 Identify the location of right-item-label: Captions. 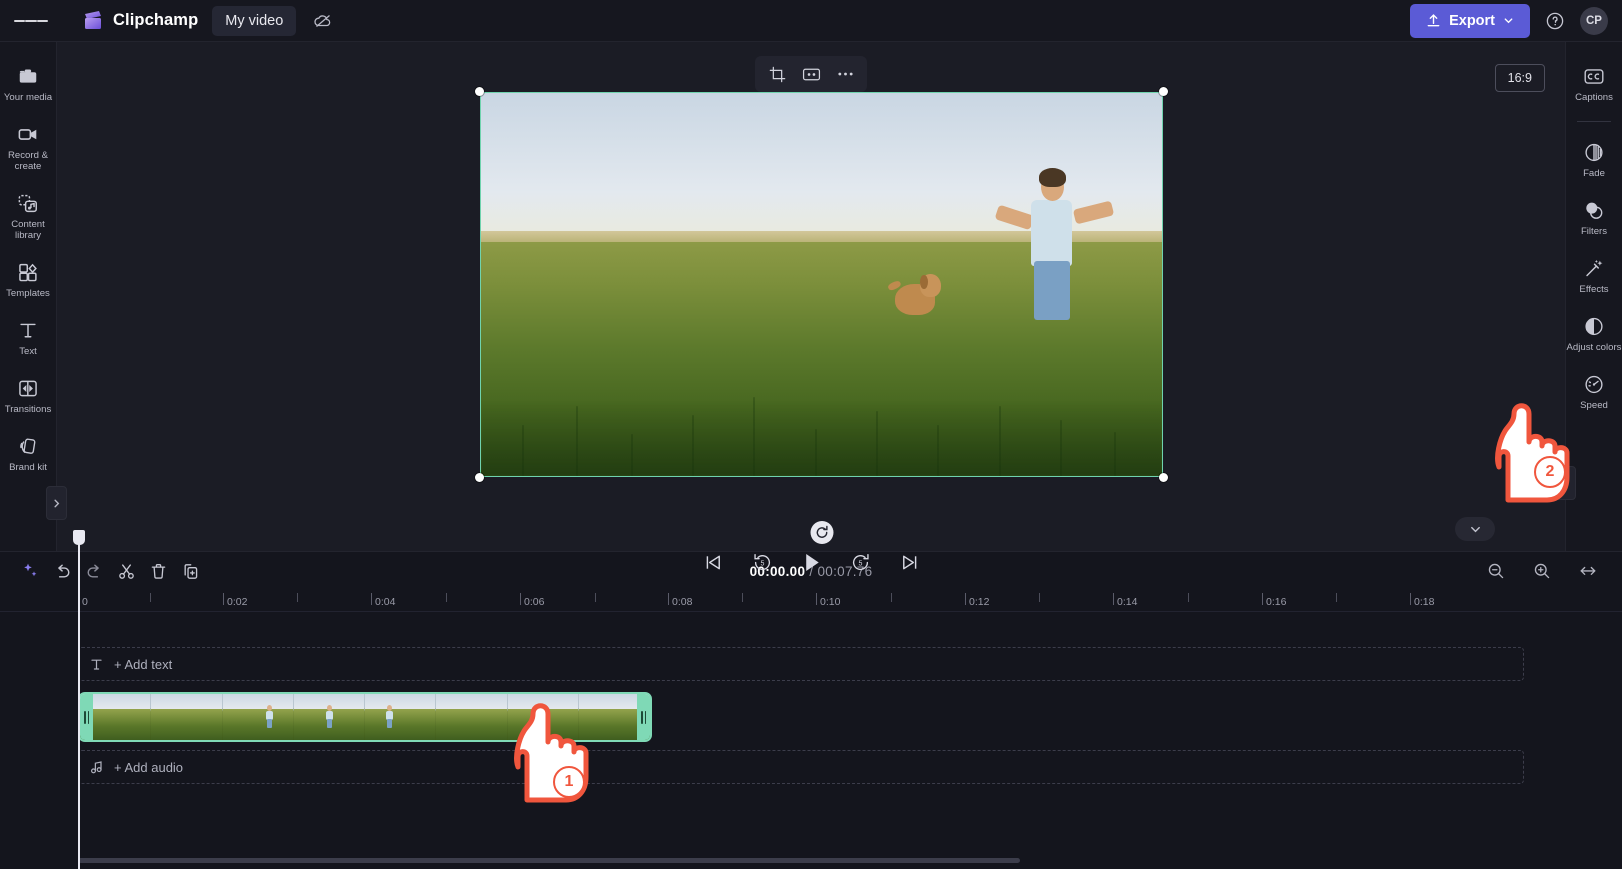
(1594, 97).